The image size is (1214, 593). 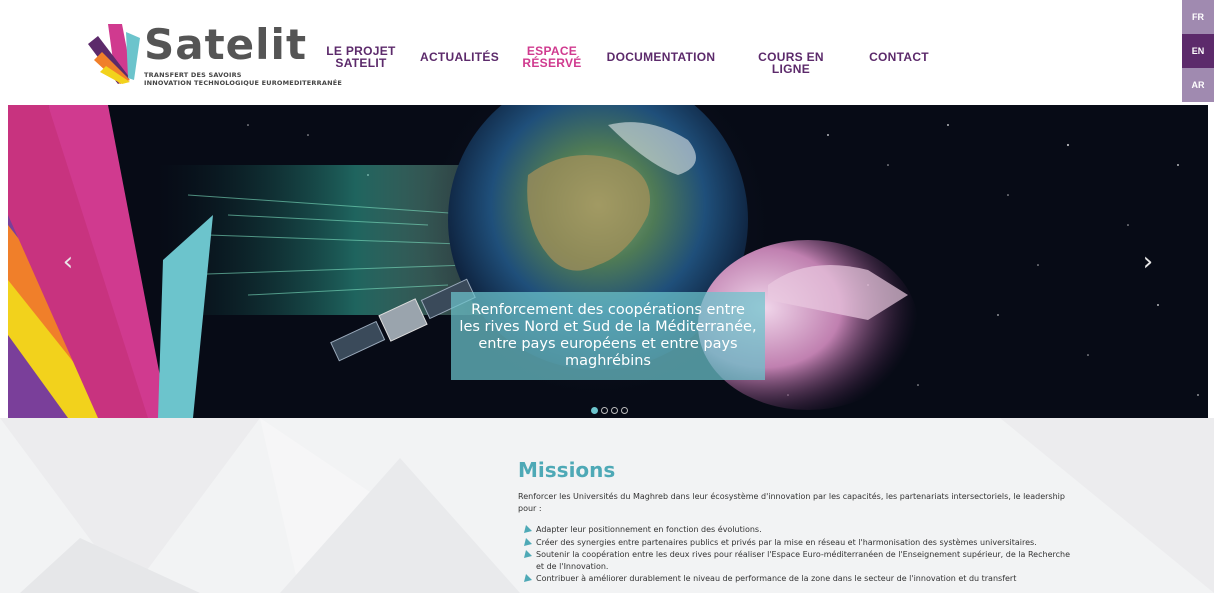 What do you see at coordinates (1198, 85) in the screenshot?
I see `lang-button-ar: AR` at bounding box center [1198, 85].